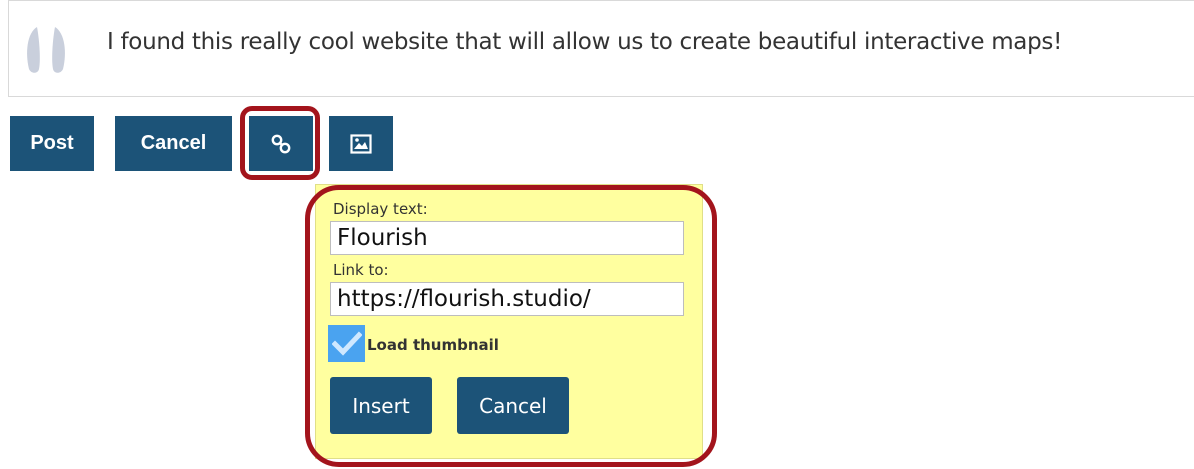  What do you see at coordinates (381, 405) in the screenshot?
I see `insert-button: Insert` at bounding box center [381, 405].